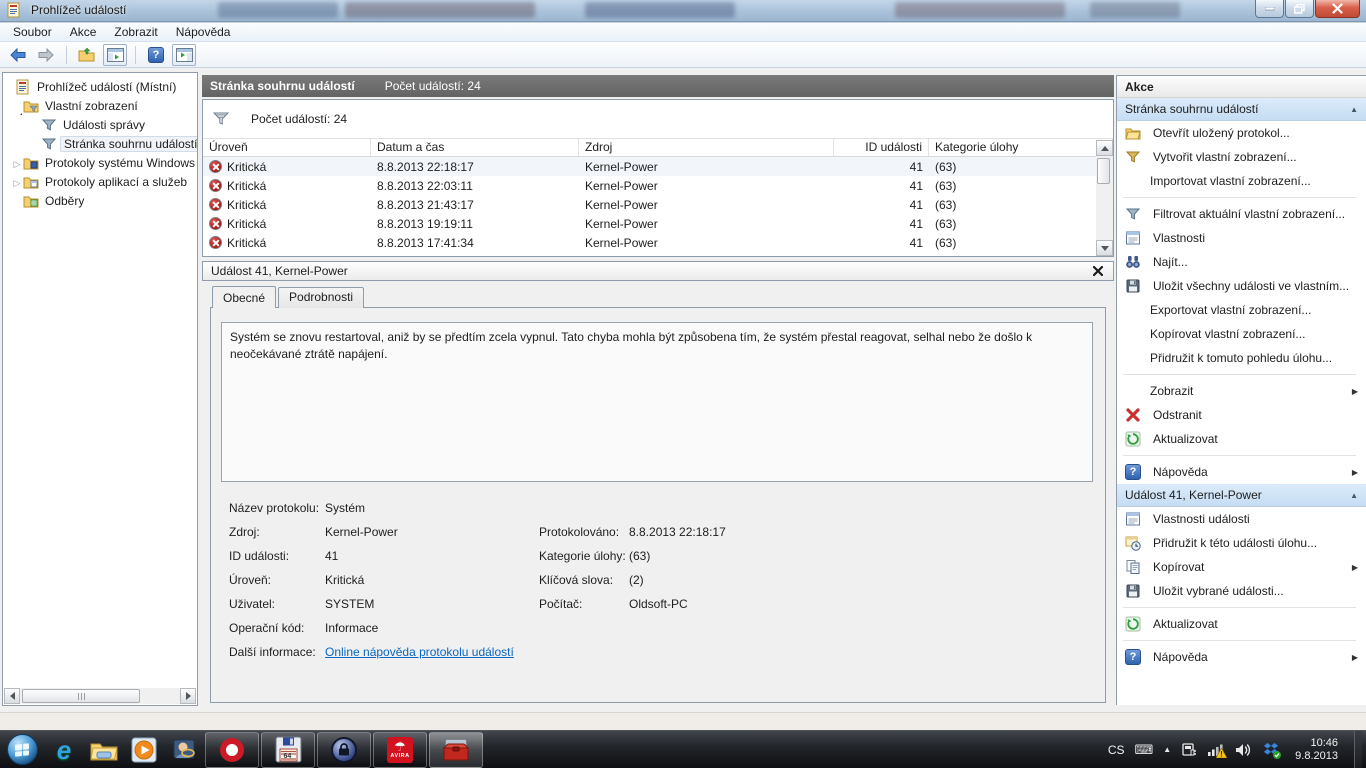  What do you see at coordinates (244, 297) in the screenshot?
I see `tab-general: Obecné` at bounding box center [244, 297].